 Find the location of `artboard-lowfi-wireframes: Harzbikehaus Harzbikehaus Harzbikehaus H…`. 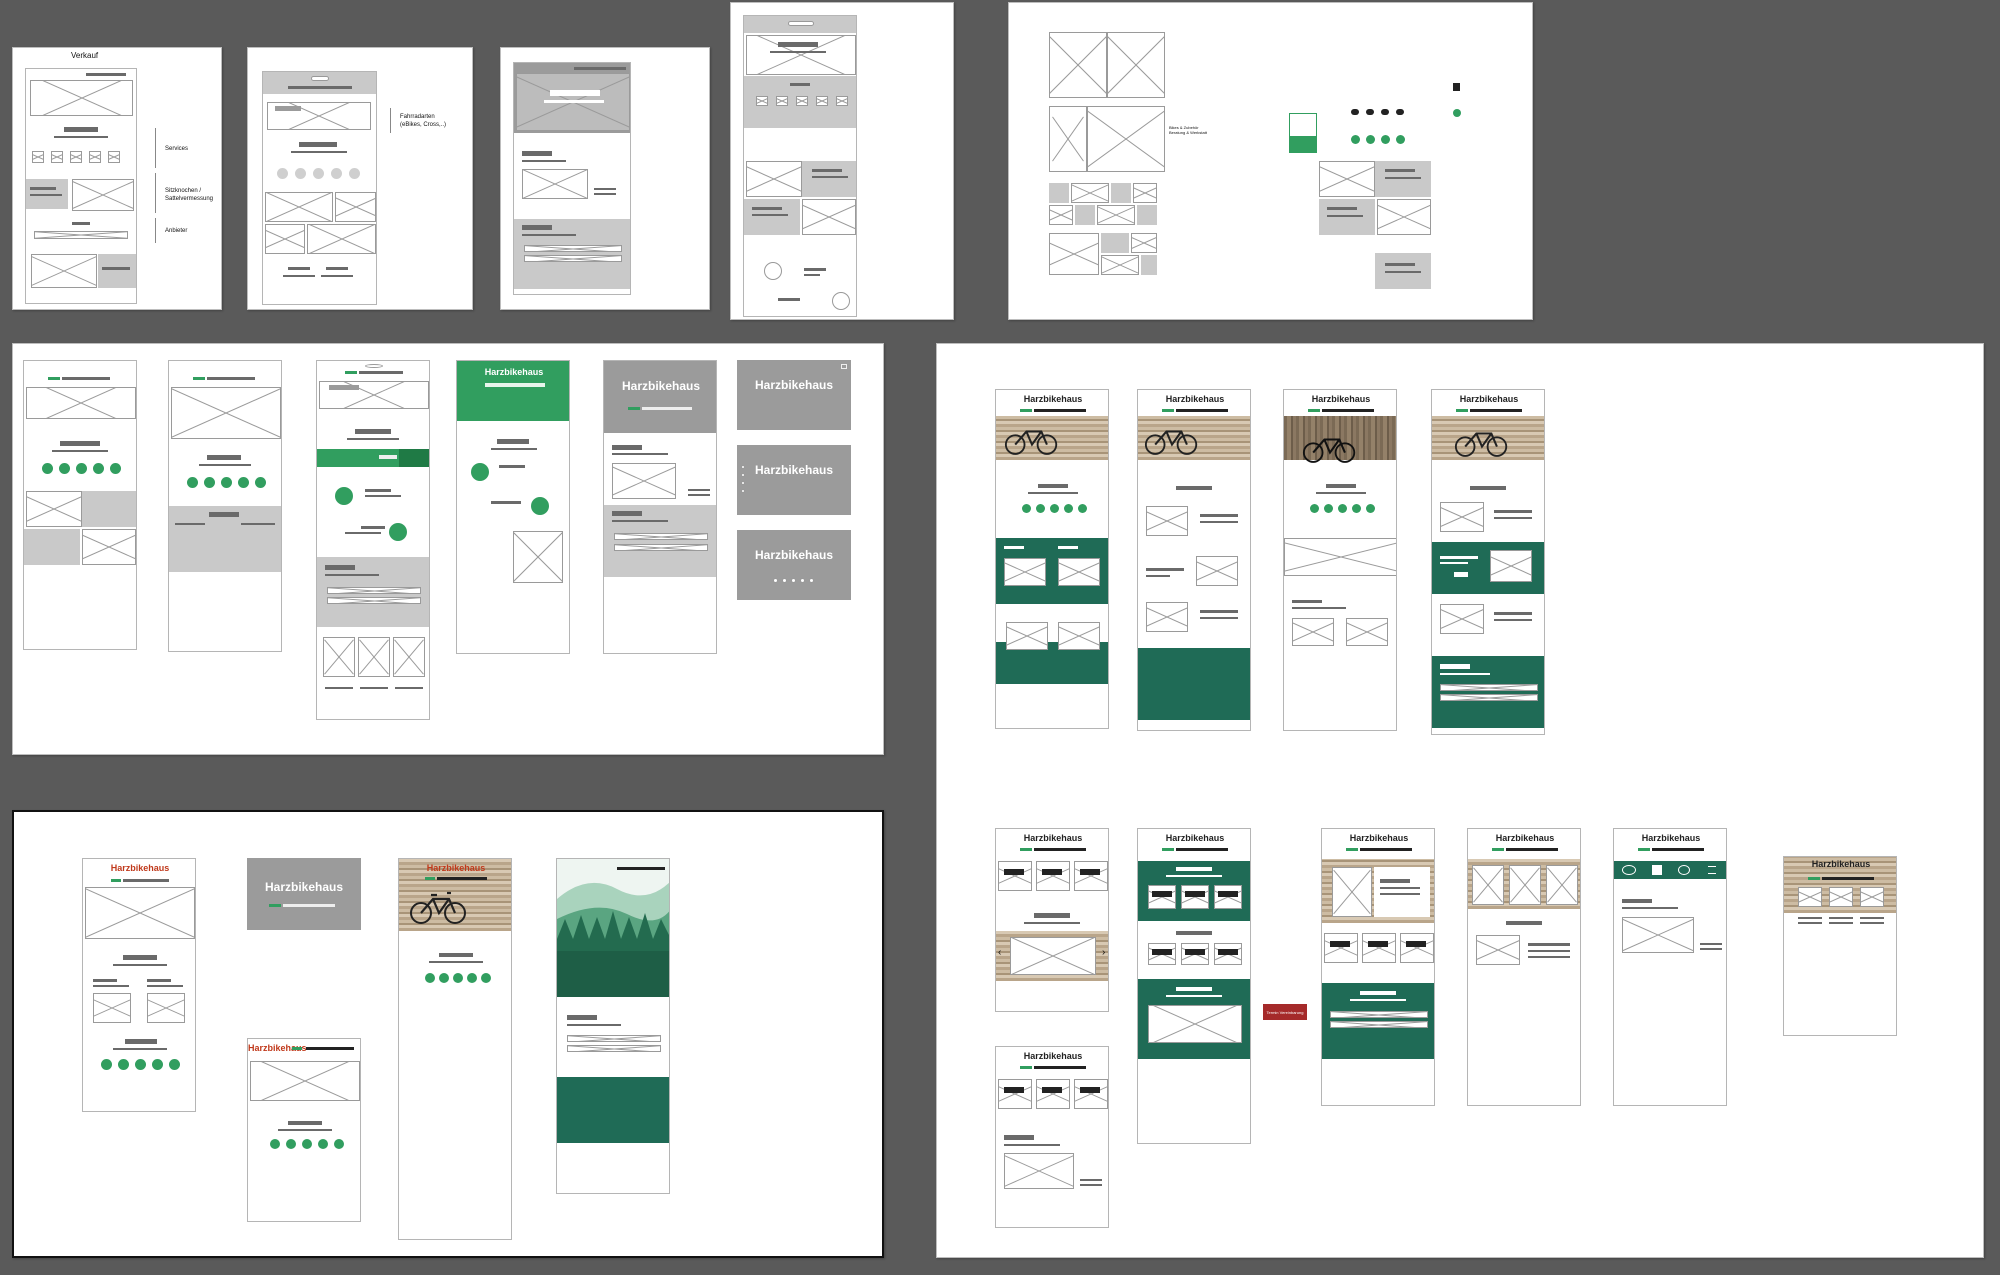

artboard-lowfi-wireframes: Harzbikehaus Harzbikehaus Harzbikehaus H… is located at coordinates (448, 549).